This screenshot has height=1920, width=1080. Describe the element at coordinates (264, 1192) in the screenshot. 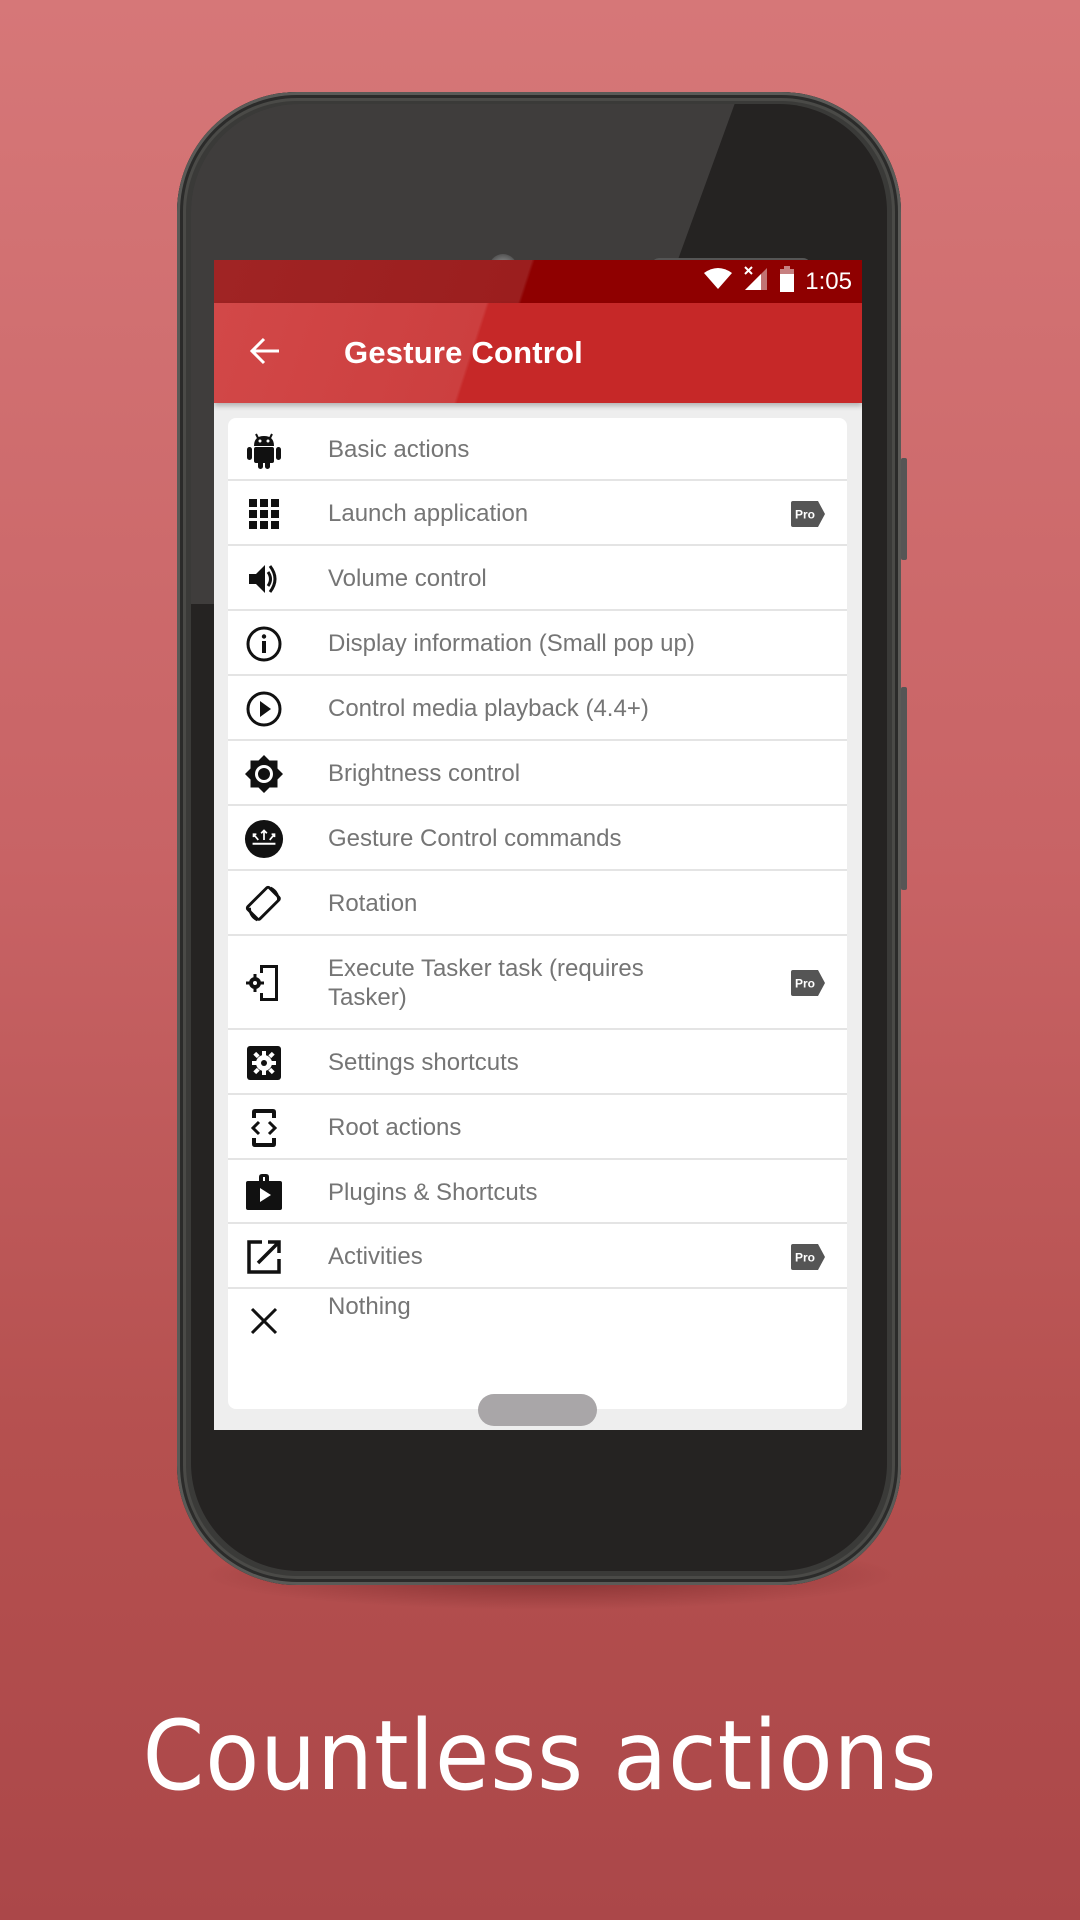

I see `shop-bag-play-icon` at that location.